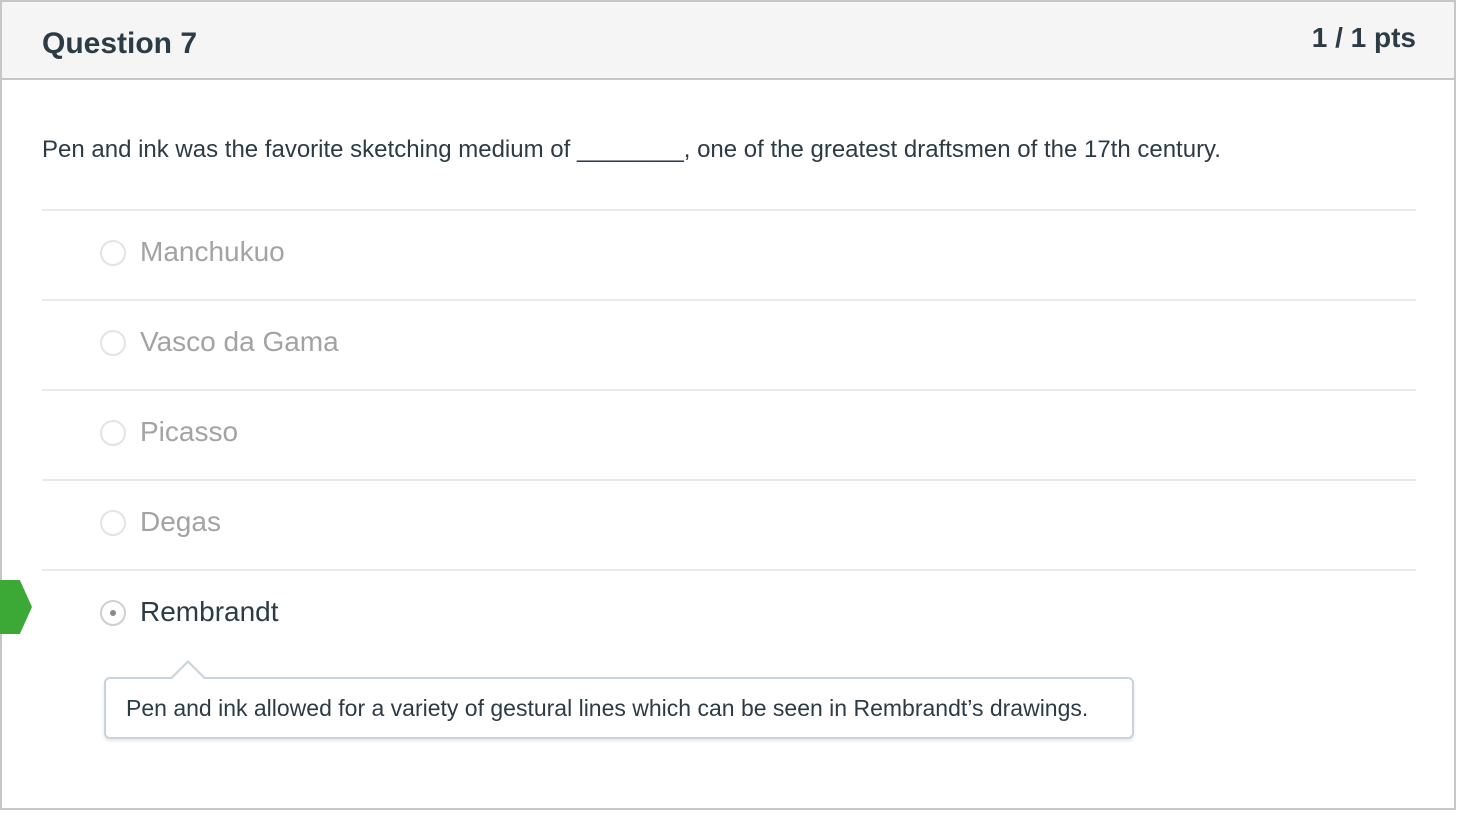  What do you see at coordinates (120, 43) in the screenshot?
I see `question-title: Question 7` at bounding box center [120, 43].